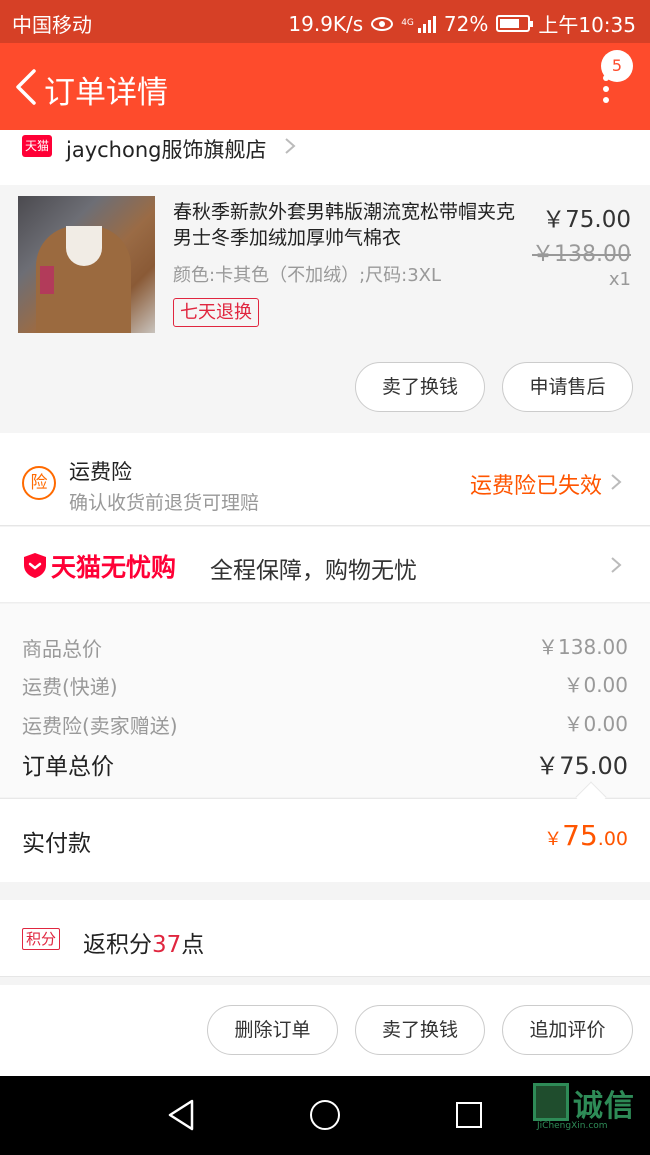 The image size is (650, 1155). I want to click on product-quantity: x1, so click(619, 279).